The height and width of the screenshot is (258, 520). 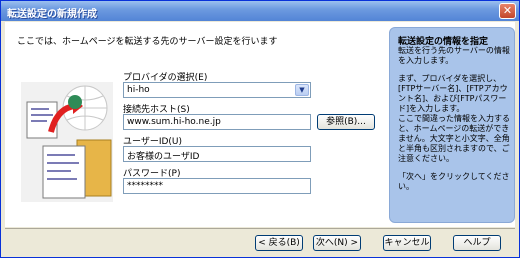 I want to click on host-input: www.sum.hi-ho.ne.jp, so click(x=217, y=122).